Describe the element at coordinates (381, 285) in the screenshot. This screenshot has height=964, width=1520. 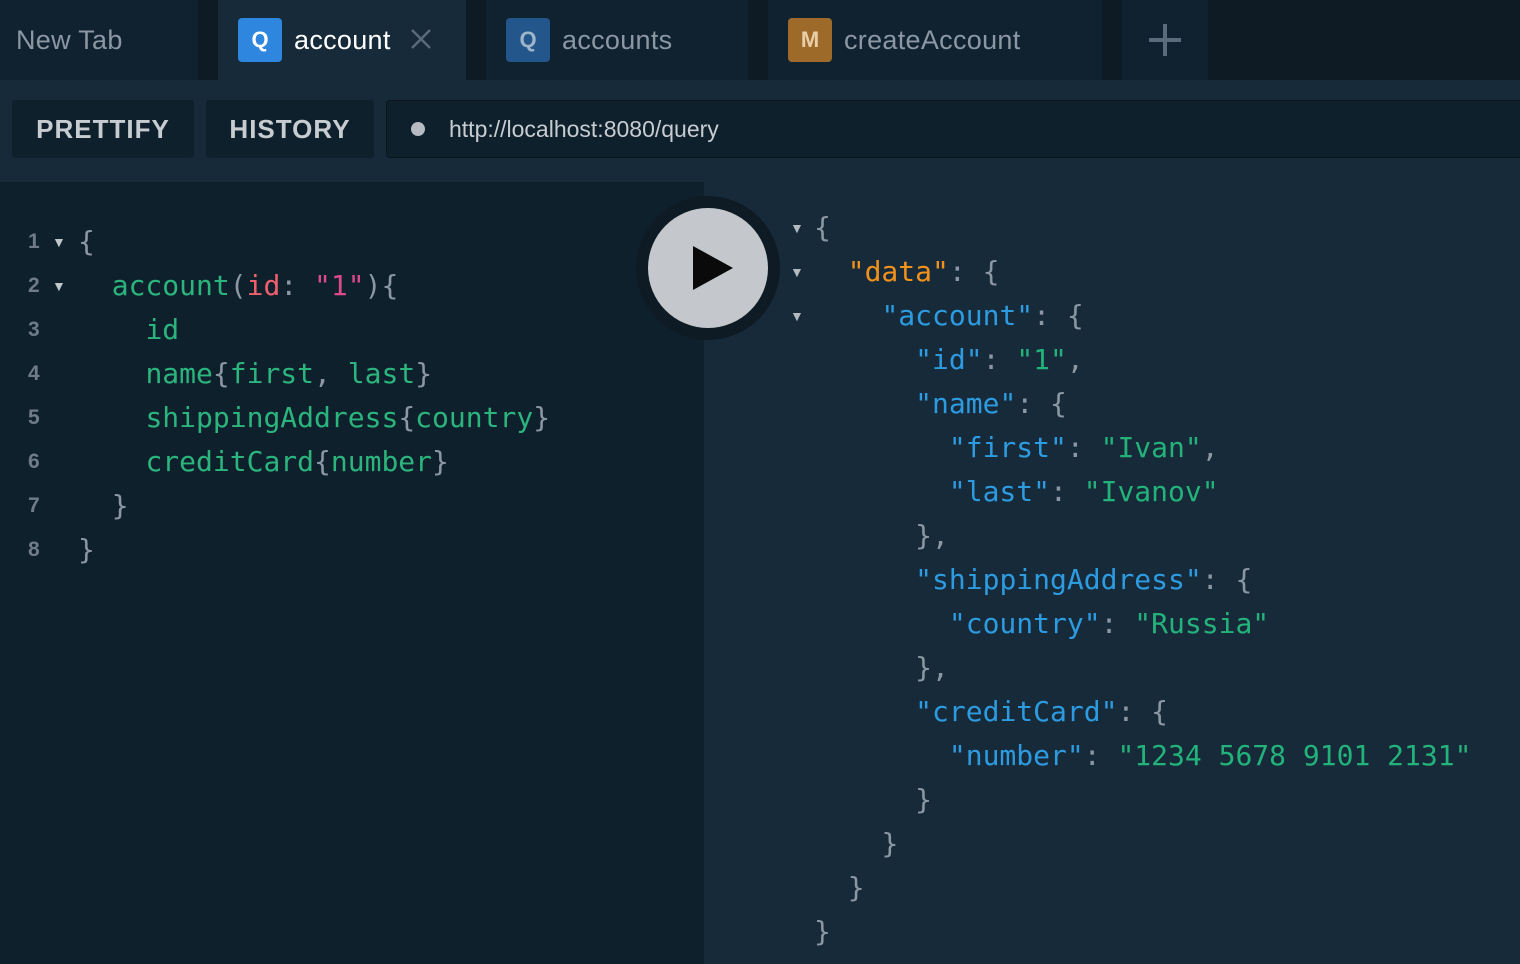
I see `code-token: ){` at that location.